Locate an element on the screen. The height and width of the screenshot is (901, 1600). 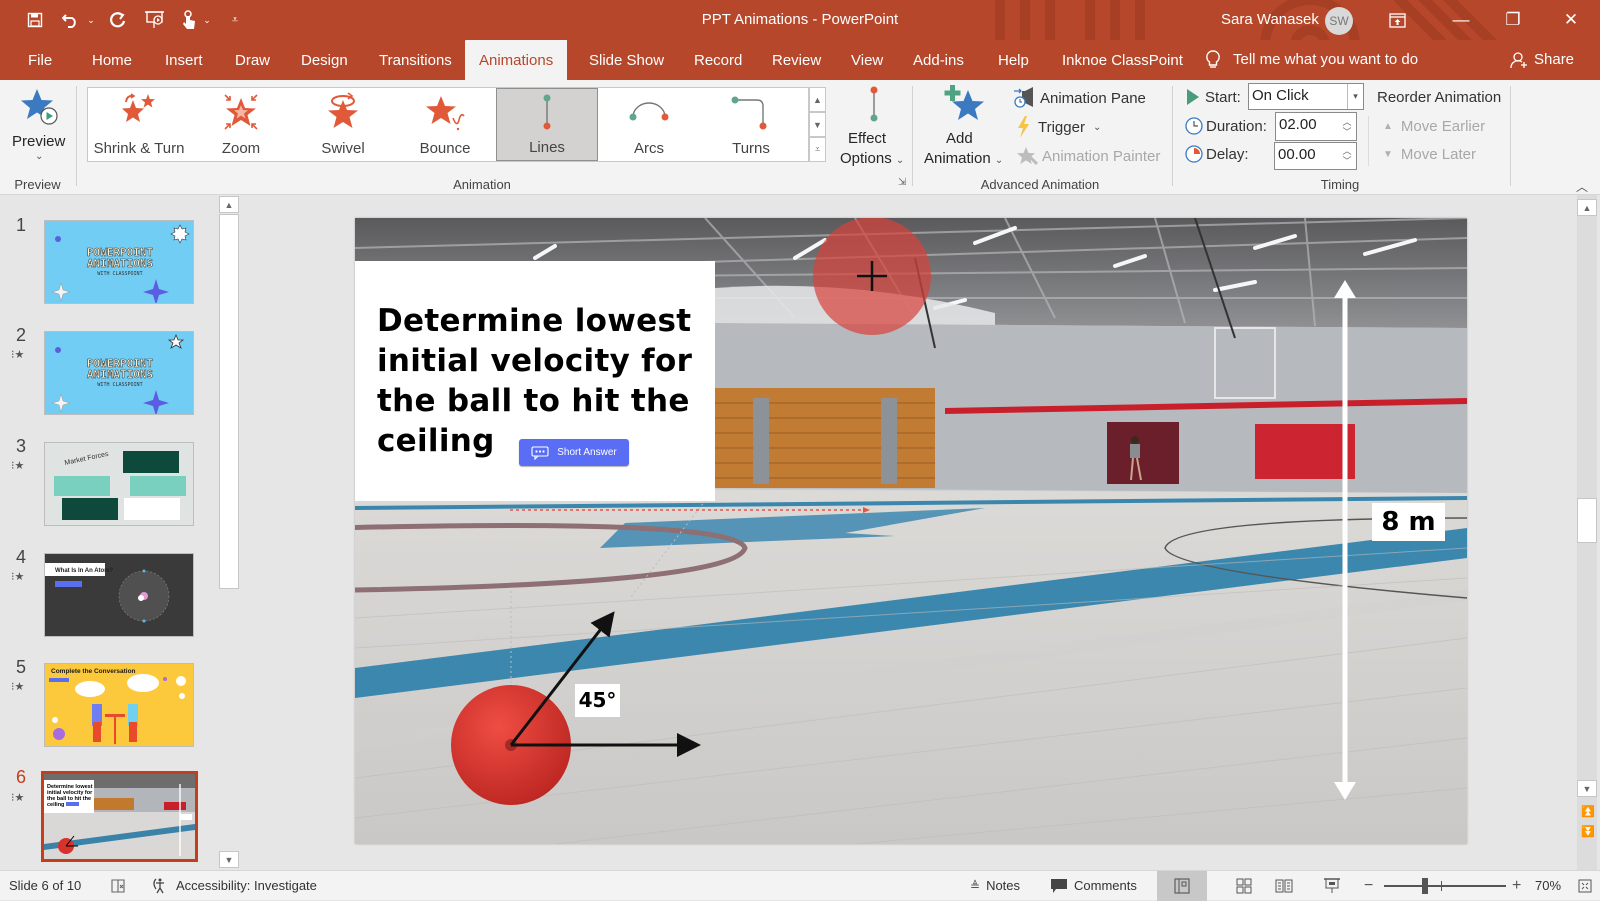
next-slide-icon: ⏬ is located at coordinates (1588, 831).